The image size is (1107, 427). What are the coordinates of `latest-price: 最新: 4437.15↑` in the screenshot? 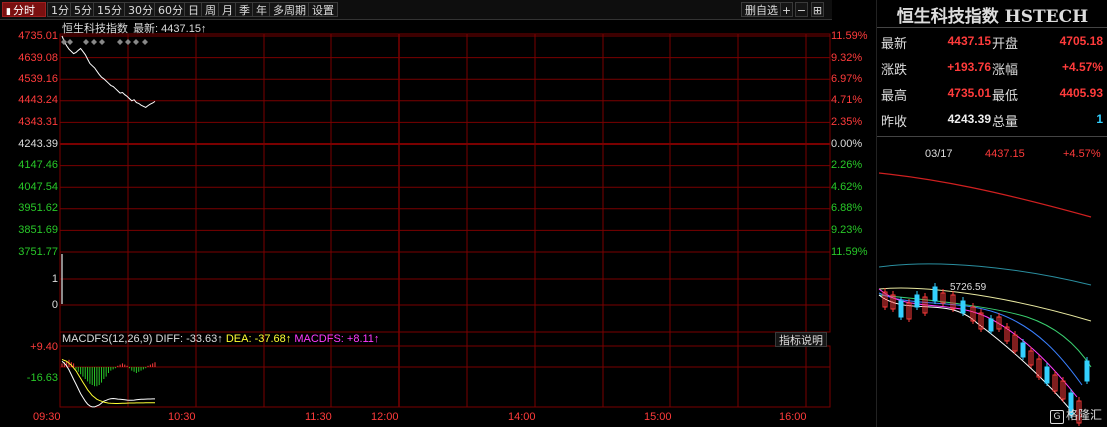 It's located at (170, 29).